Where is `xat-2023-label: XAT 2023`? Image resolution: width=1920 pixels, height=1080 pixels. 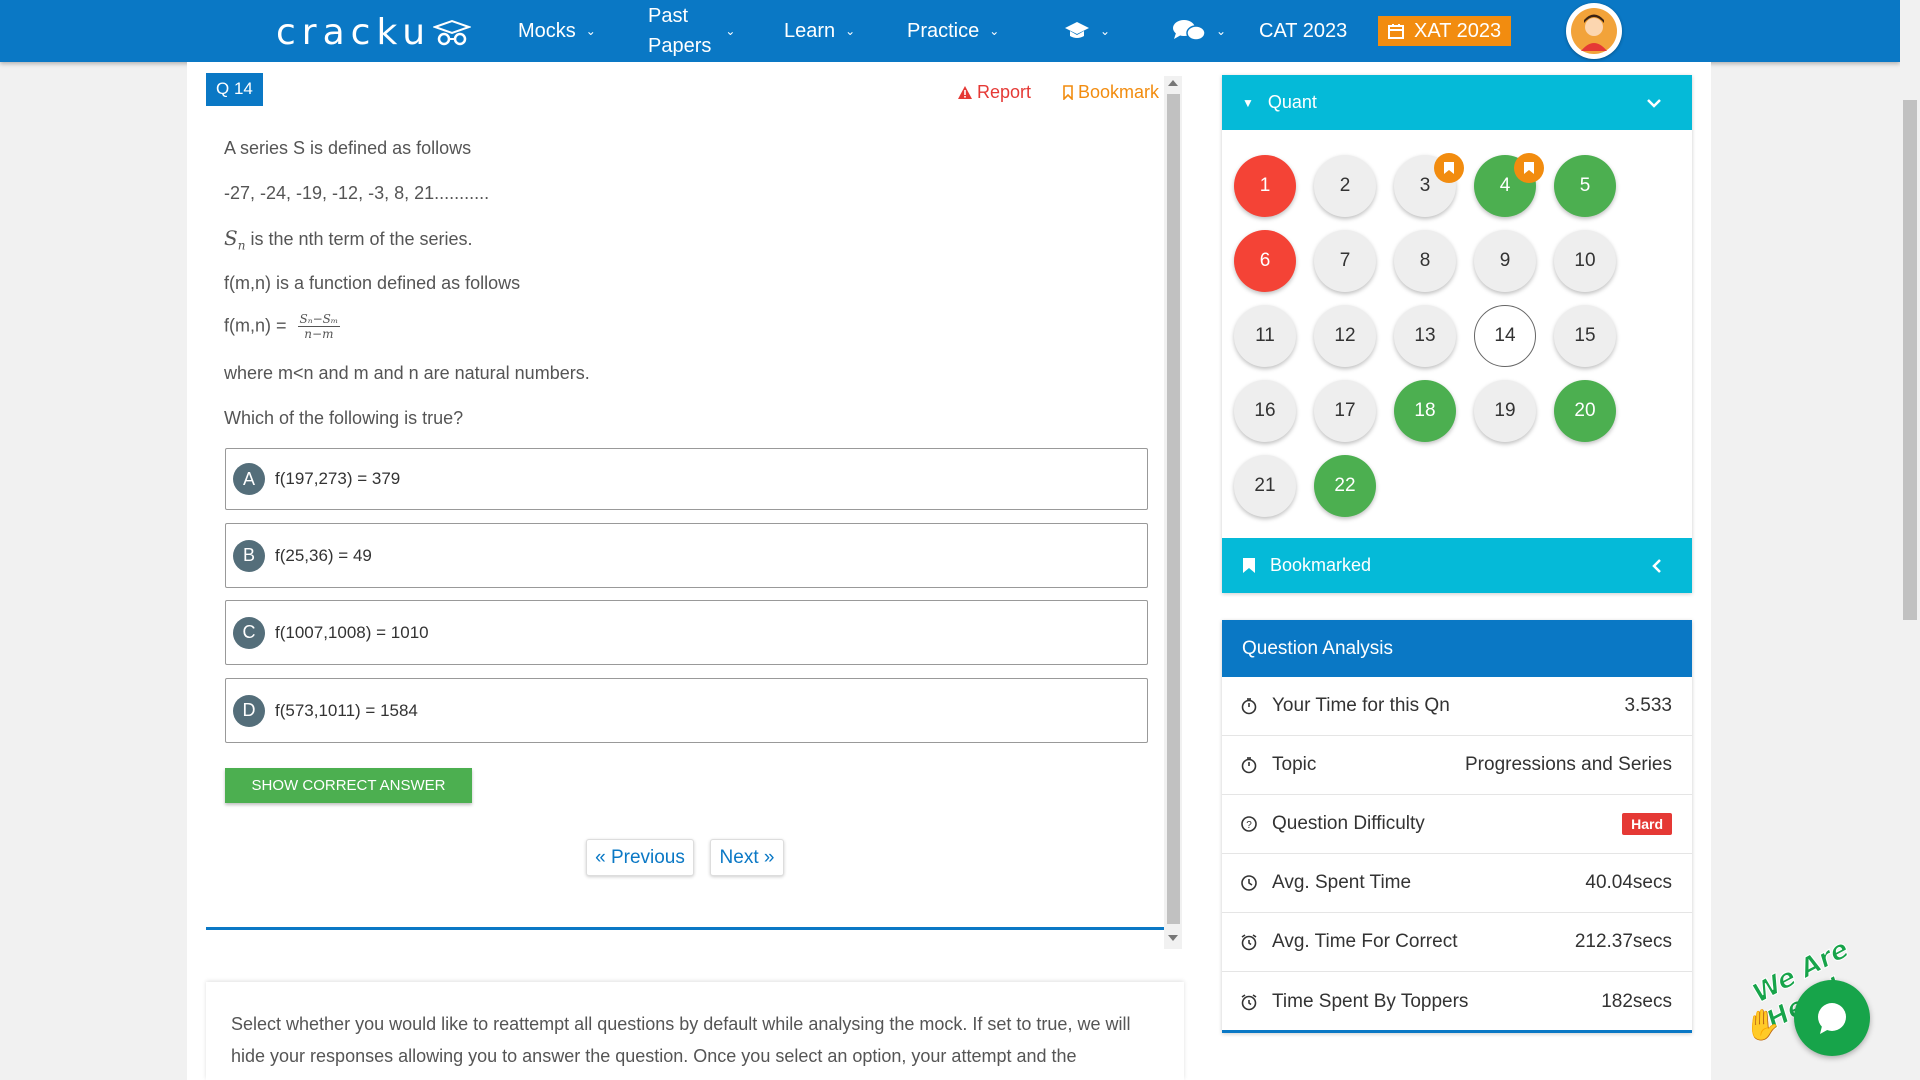
xat-2023-label: XAT 2023 is located at coordinates (1458, 30).